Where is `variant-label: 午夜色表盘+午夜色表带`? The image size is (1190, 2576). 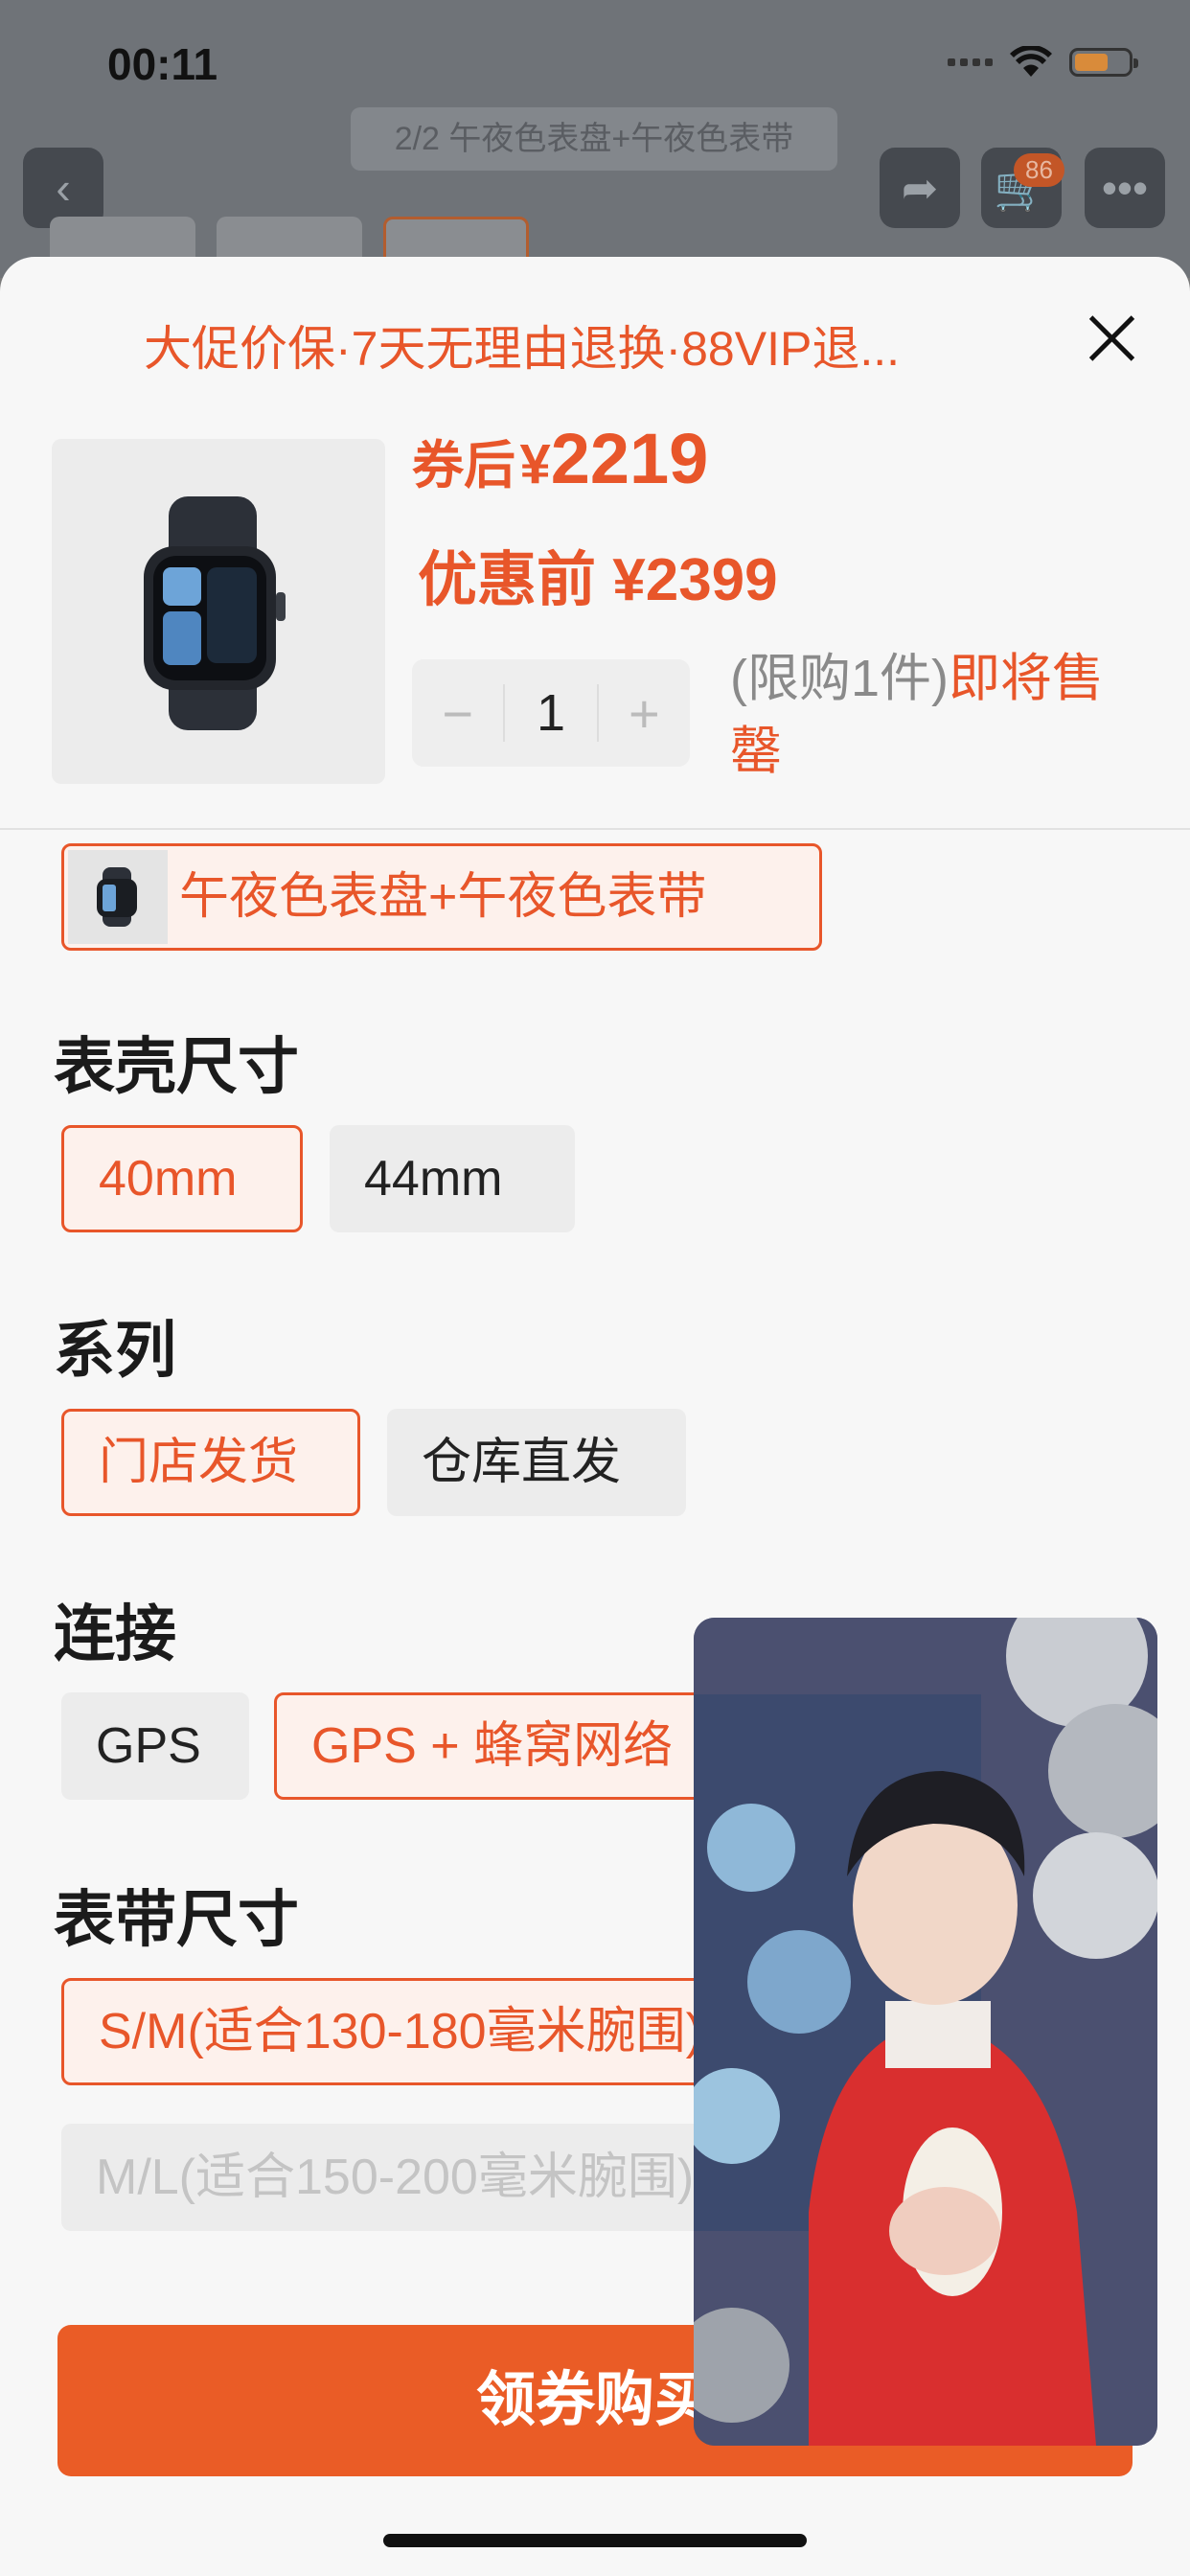 variant-label: 午夜色表盘+午夜色表带 is located at coordinates (443, 897).